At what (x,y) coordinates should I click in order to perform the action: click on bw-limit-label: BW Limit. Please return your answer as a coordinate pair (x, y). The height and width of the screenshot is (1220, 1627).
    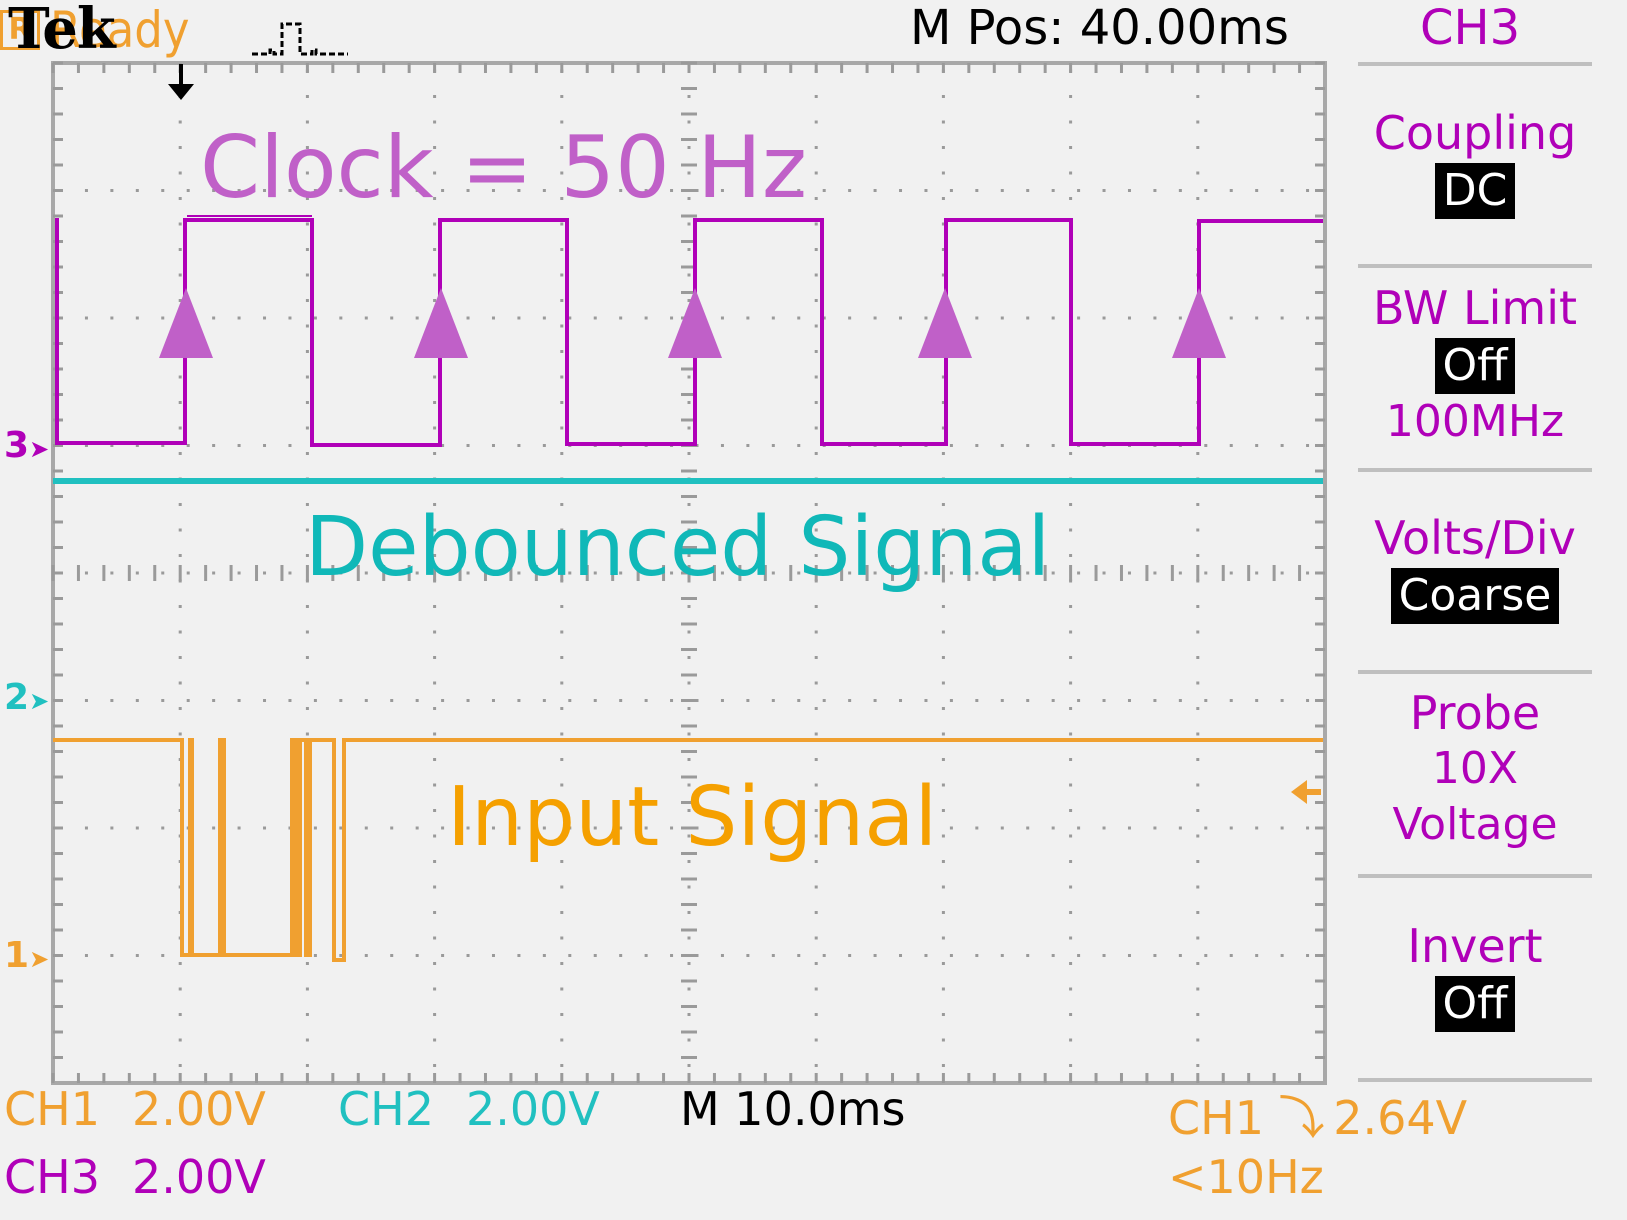
    Looking at the image, I should click on (1475, 308).